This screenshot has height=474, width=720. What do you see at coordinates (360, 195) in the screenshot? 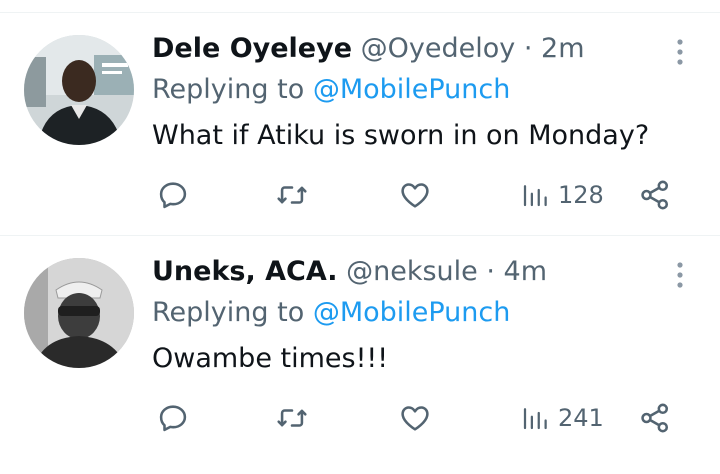
I see `tweet-actions: 128` at bounding box center [360, 195].